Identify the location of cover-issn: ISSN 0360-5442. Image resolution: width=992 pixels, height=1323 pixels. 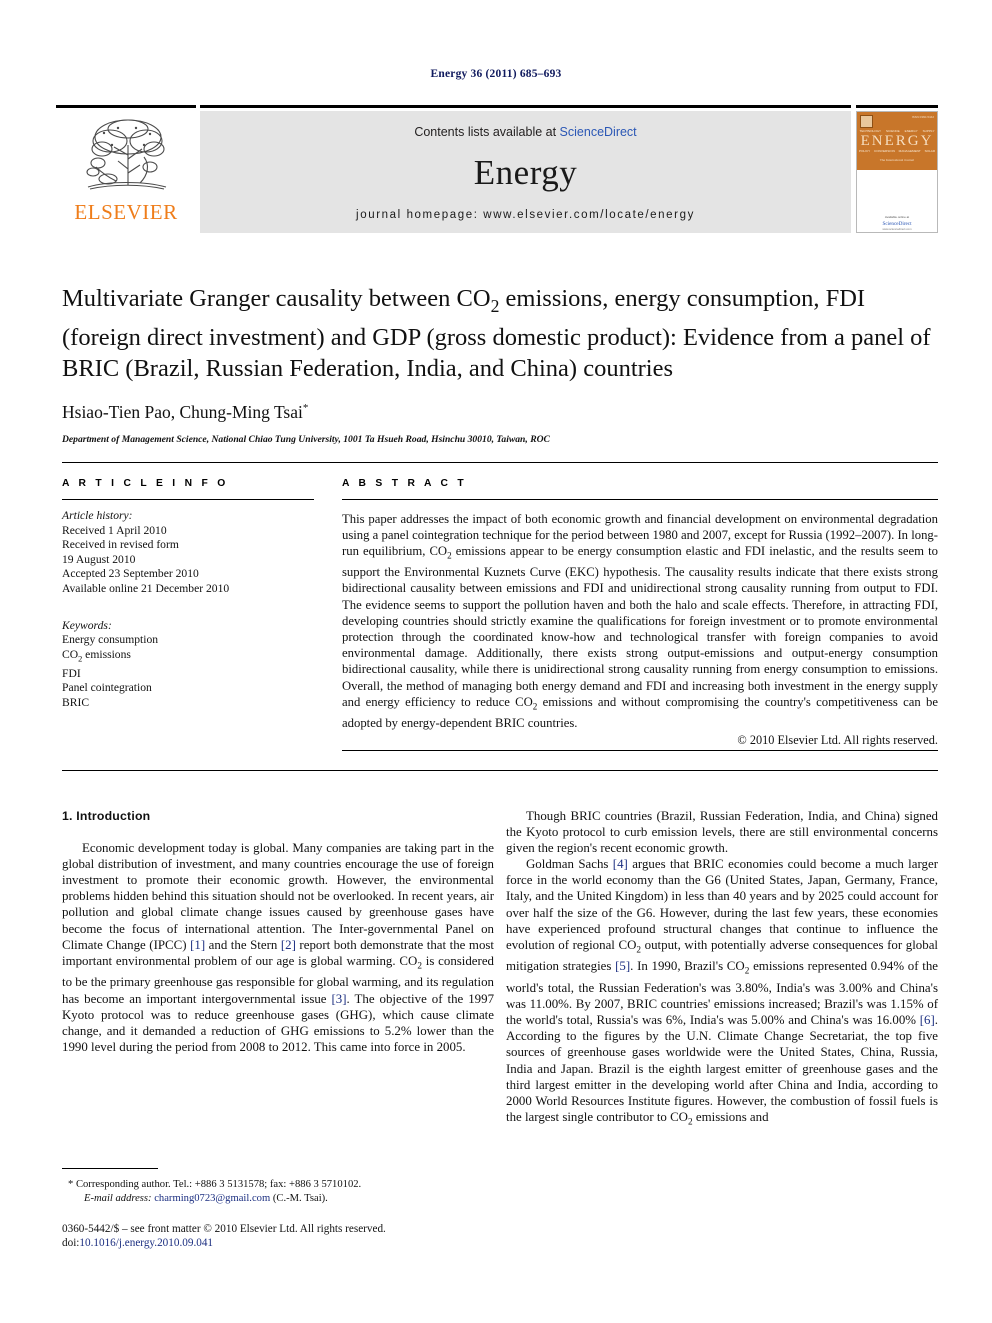
(922, 117).